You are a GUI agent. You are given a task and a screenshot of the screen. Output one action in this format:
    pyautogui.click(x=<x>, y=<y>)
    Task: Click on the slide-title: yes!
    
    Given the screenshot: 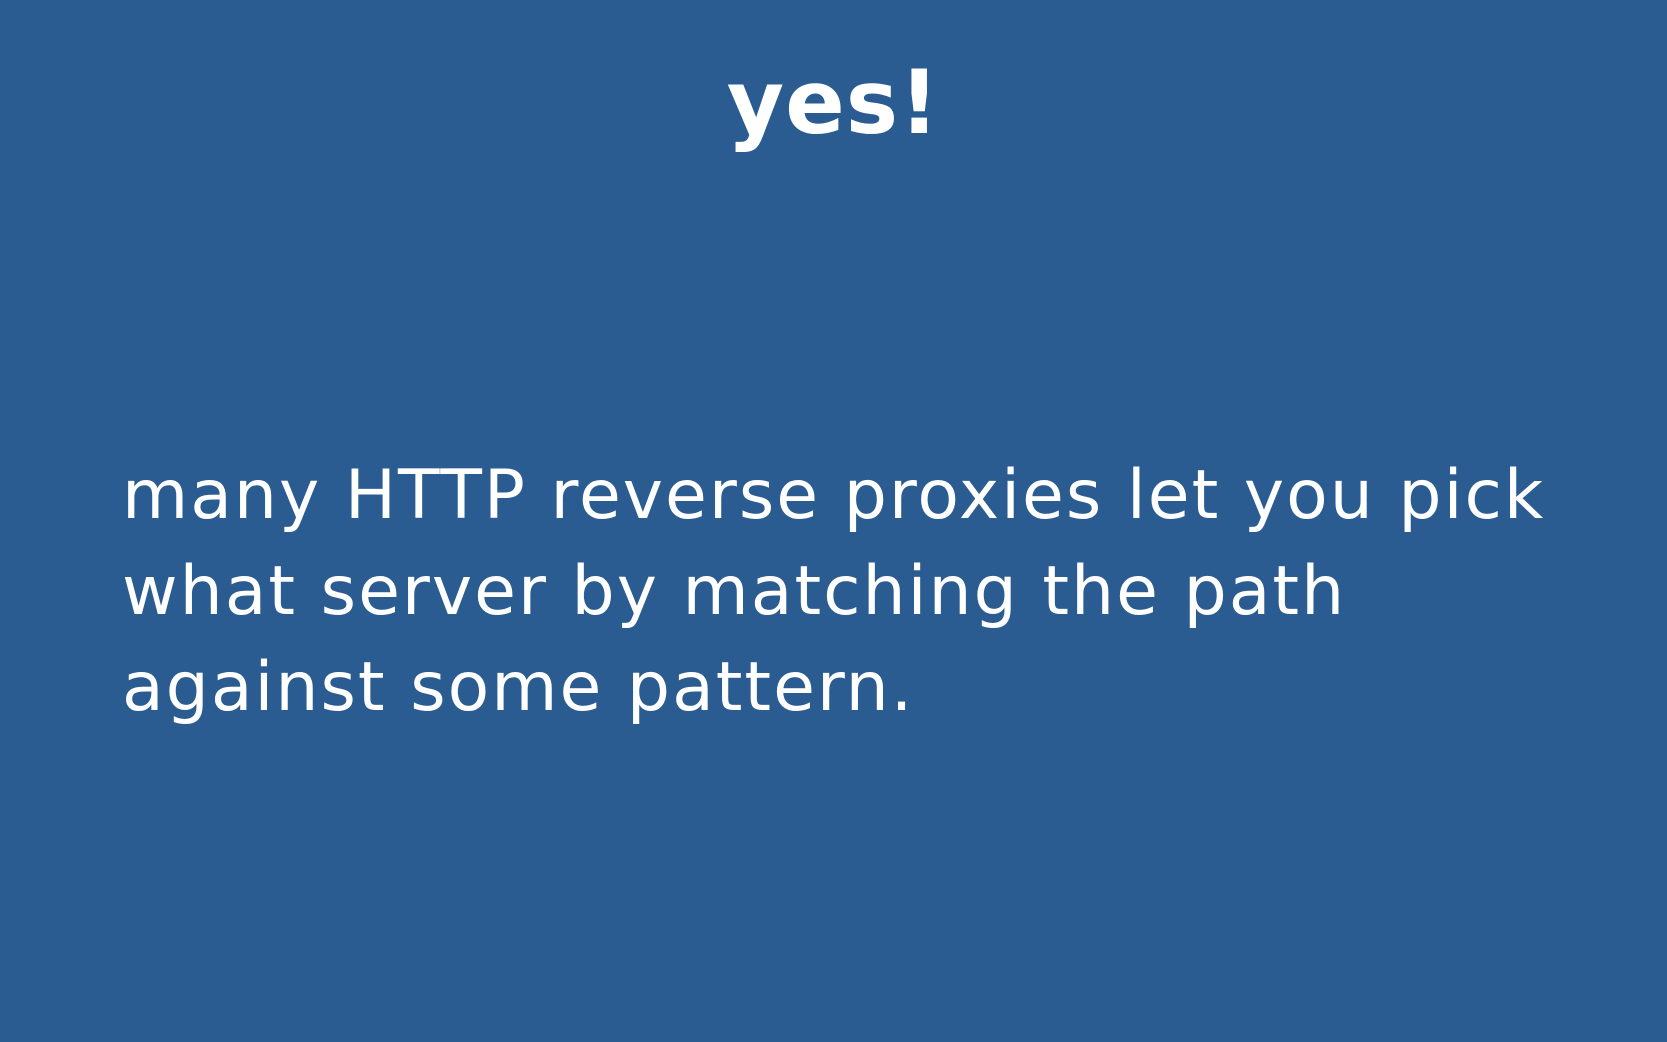 What is the action you would take?
    pyautogui.click(x=833, y=102)
    